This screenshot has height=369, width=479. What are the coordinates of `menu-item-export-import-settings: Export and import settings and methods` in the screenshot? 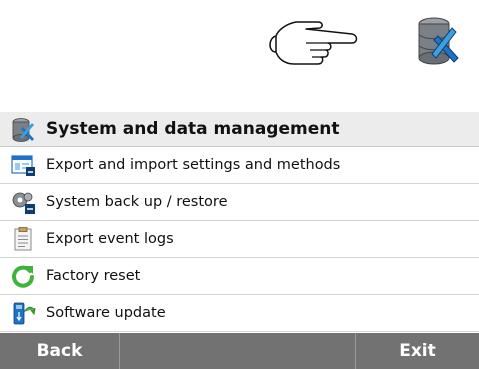 It's located at (239, 165).